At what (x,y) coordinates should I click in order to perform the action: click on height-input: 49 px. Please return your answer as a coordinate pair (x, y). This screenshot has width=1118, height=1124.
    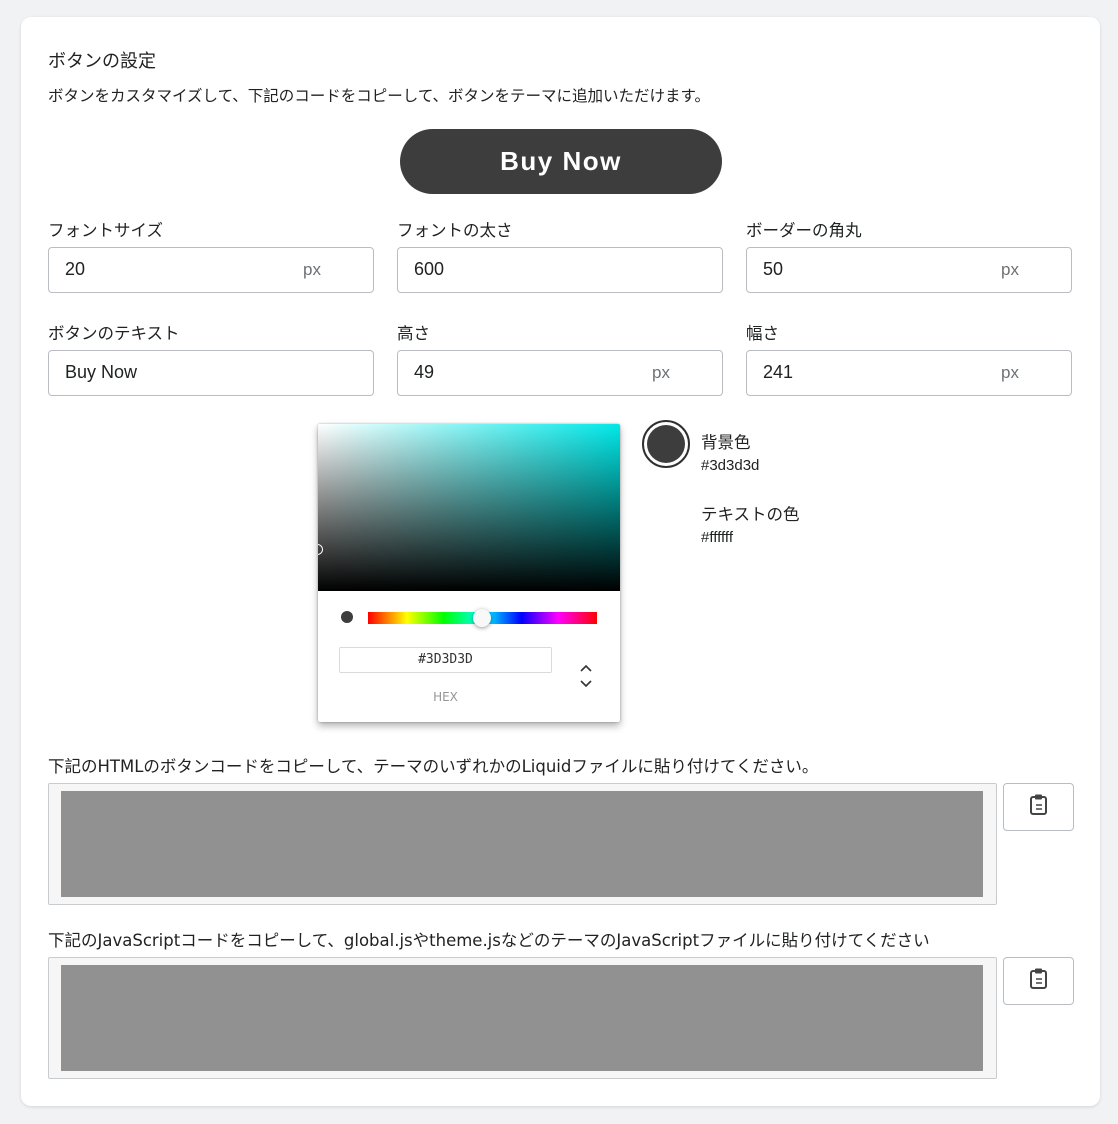
    Looking at the image, I should click on (560, 373).